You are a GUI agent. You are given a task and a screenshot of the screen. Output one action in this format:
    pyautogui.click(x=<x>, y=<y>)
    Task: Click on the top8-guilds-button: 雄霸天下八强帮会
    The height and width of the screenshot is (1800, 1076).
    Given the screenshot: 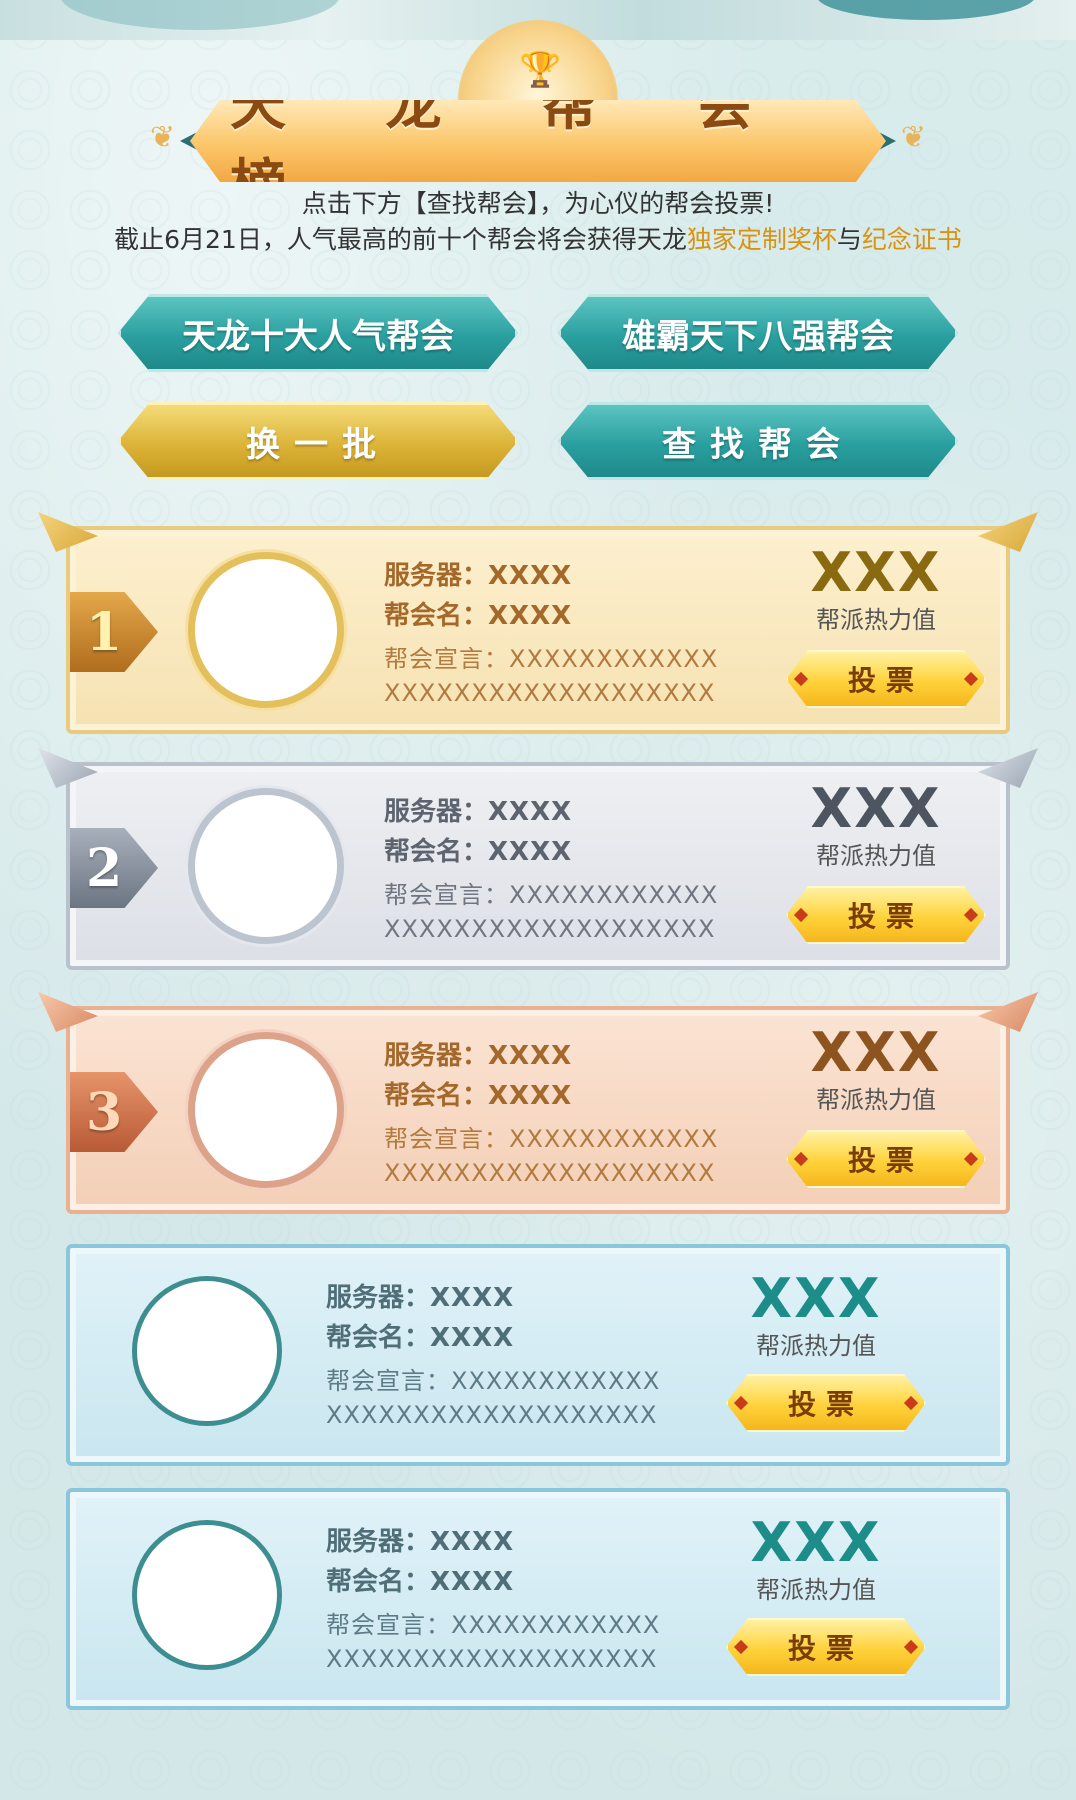 What is the action you would take?
    pyautogui.click(x=758, y=333)
    